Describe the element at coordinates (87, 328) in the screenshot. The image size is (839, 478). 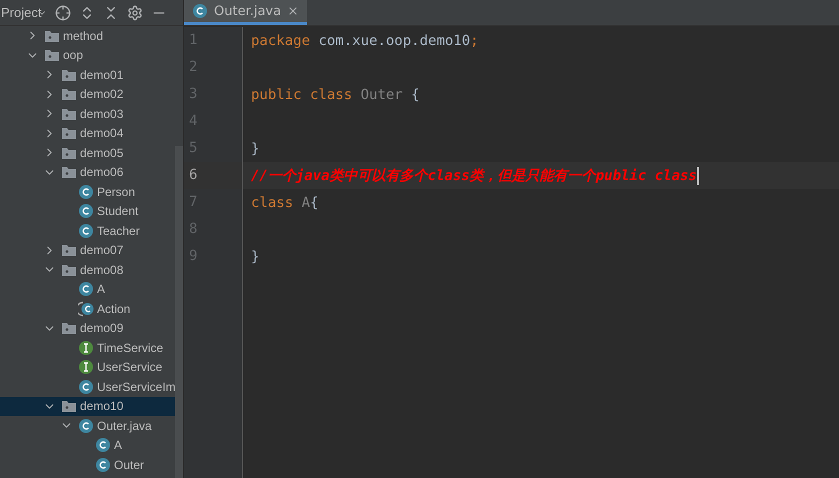
I see `tree-item: demo09` at that location.